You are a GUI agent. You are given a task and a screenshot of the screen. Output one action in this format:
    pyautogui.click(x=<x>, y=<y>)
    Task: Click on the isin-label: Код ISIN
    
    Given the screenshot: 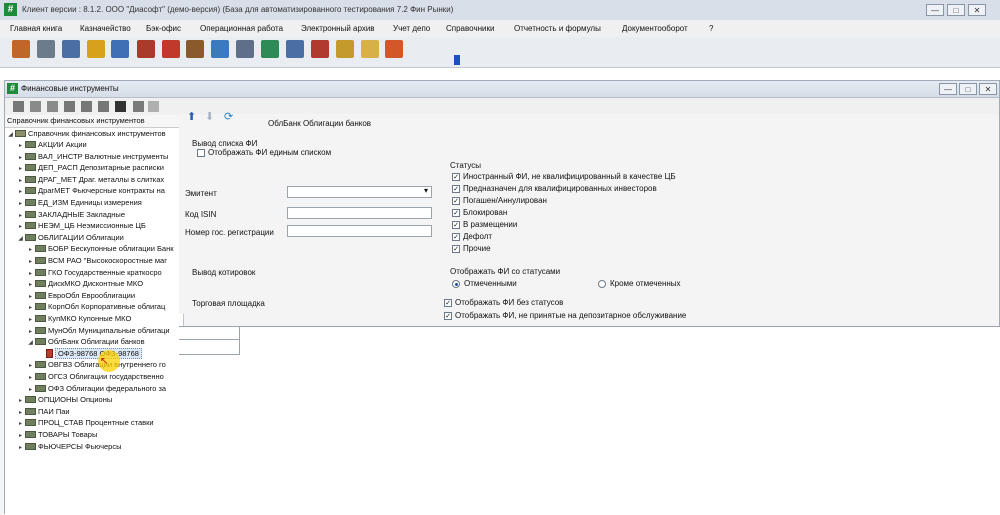 What is the action you would take?
    pyautogui.click(x=201, y=214)
    